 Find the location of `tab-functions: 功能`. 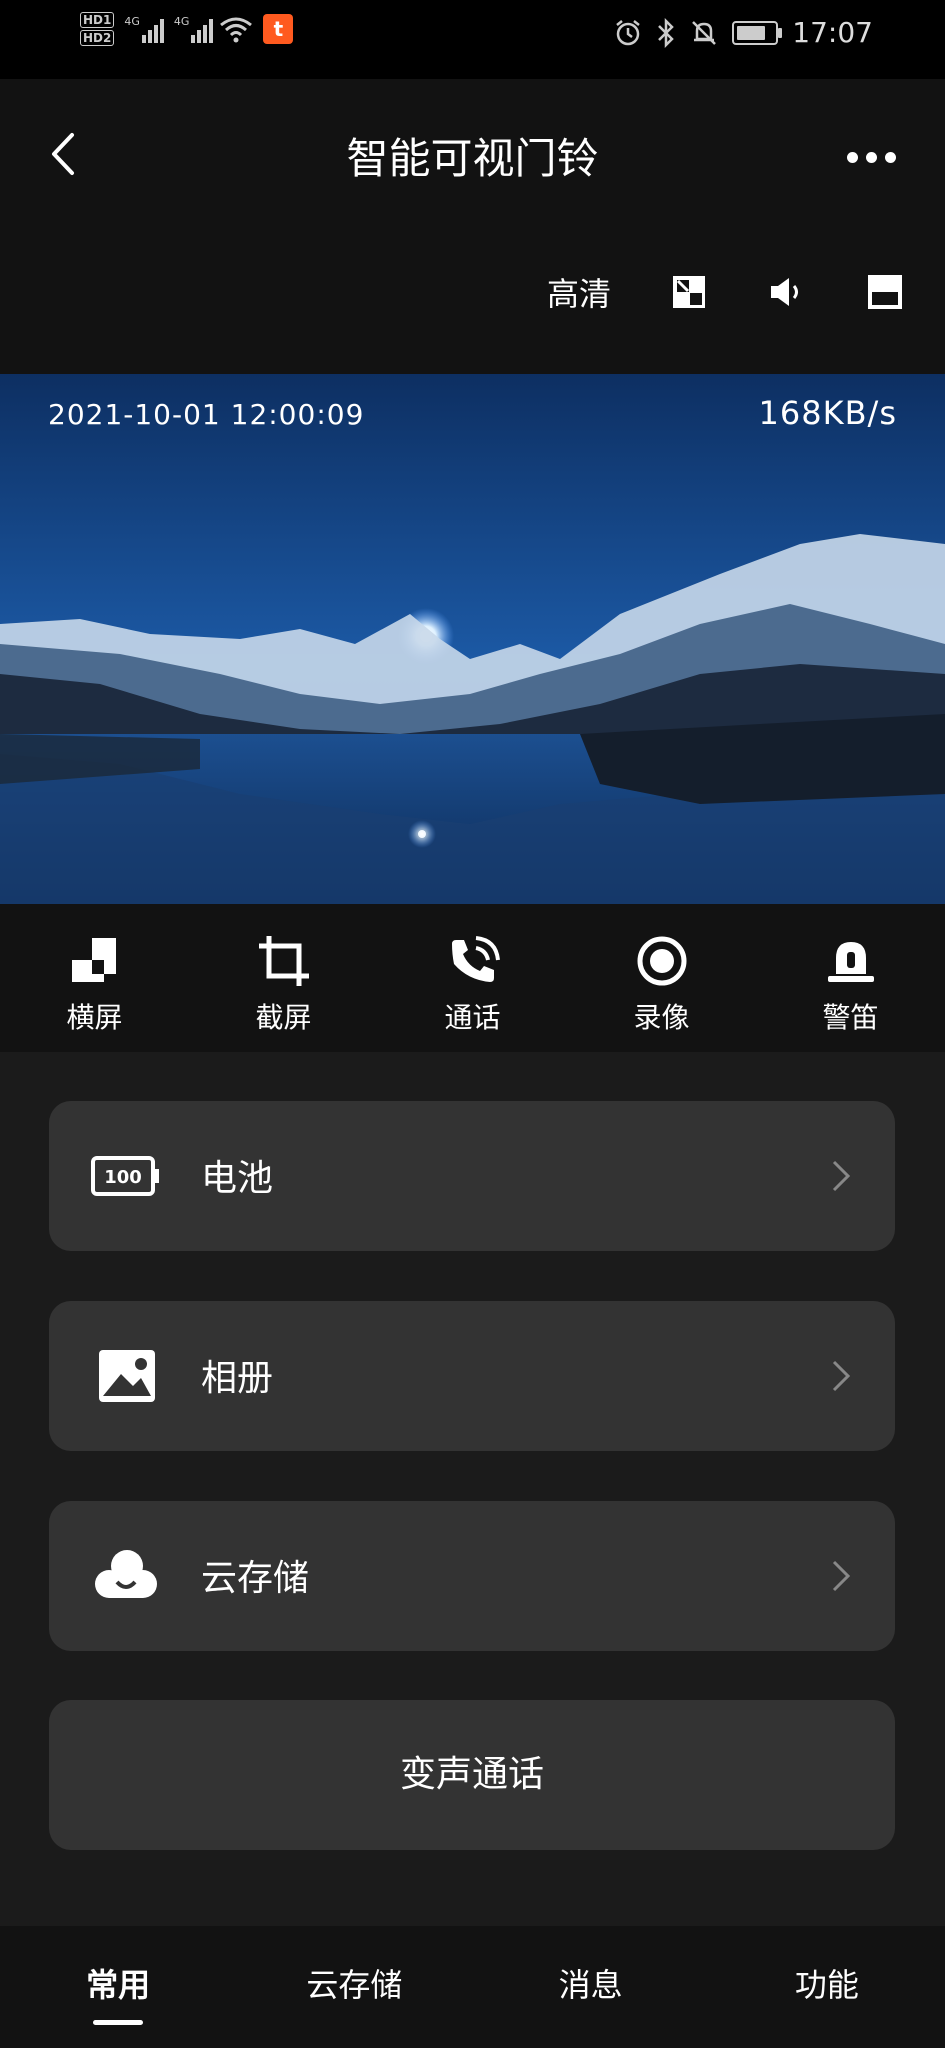

tab-functions: 功能 is located at coordinates (827, 1987).